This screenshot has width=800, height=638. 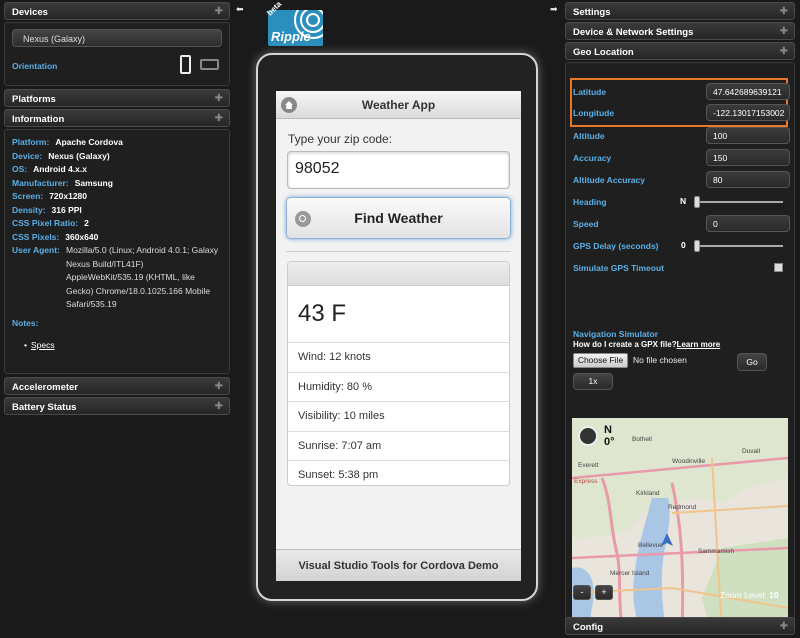 I want to click on info-value: 720x1280, so click(x=68, y=196).